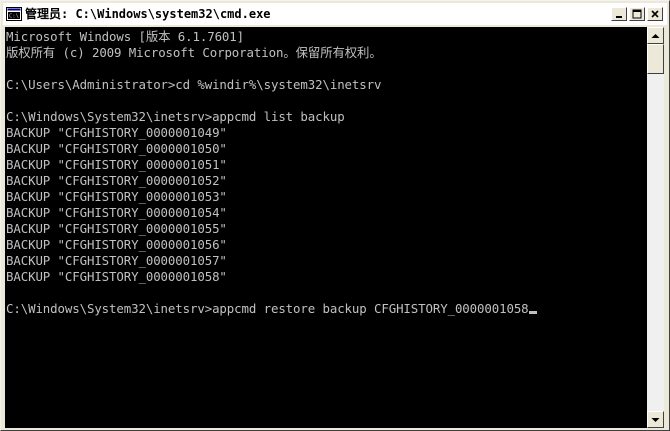  I want to click on scroll-thumb, so click(655, 59).